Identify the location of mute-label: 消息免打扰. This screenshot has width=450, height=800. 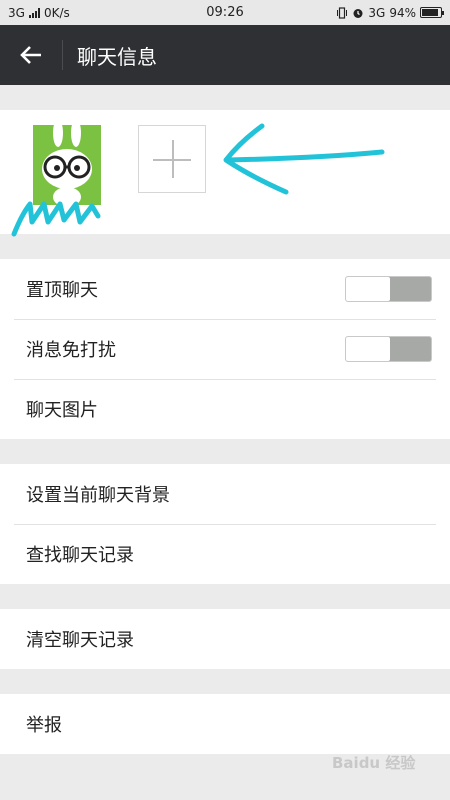
(71, 350).